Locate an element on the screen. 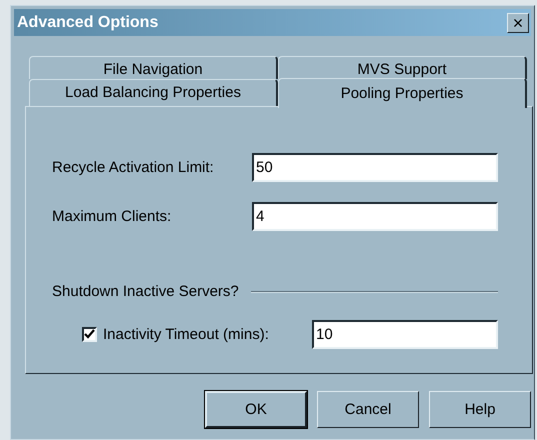 This screenshot has width=537, height=440. window-title: Advanced Options is located at coordinates (87, 23).